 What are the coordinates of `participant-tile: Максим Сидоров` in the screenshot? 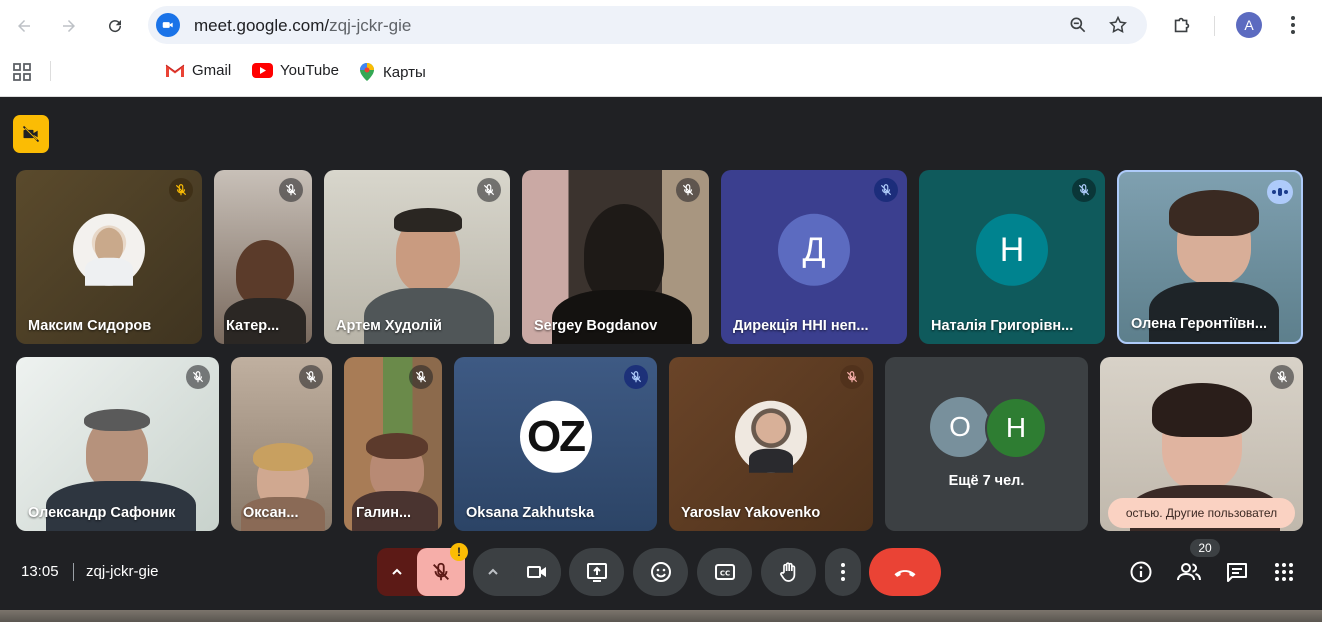 It's located at (109, 257).